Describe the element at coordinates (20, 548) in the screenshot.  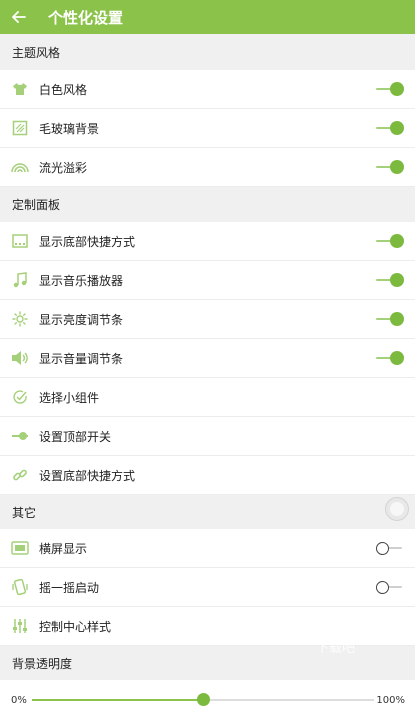
I see `landscape-icon` at that location.